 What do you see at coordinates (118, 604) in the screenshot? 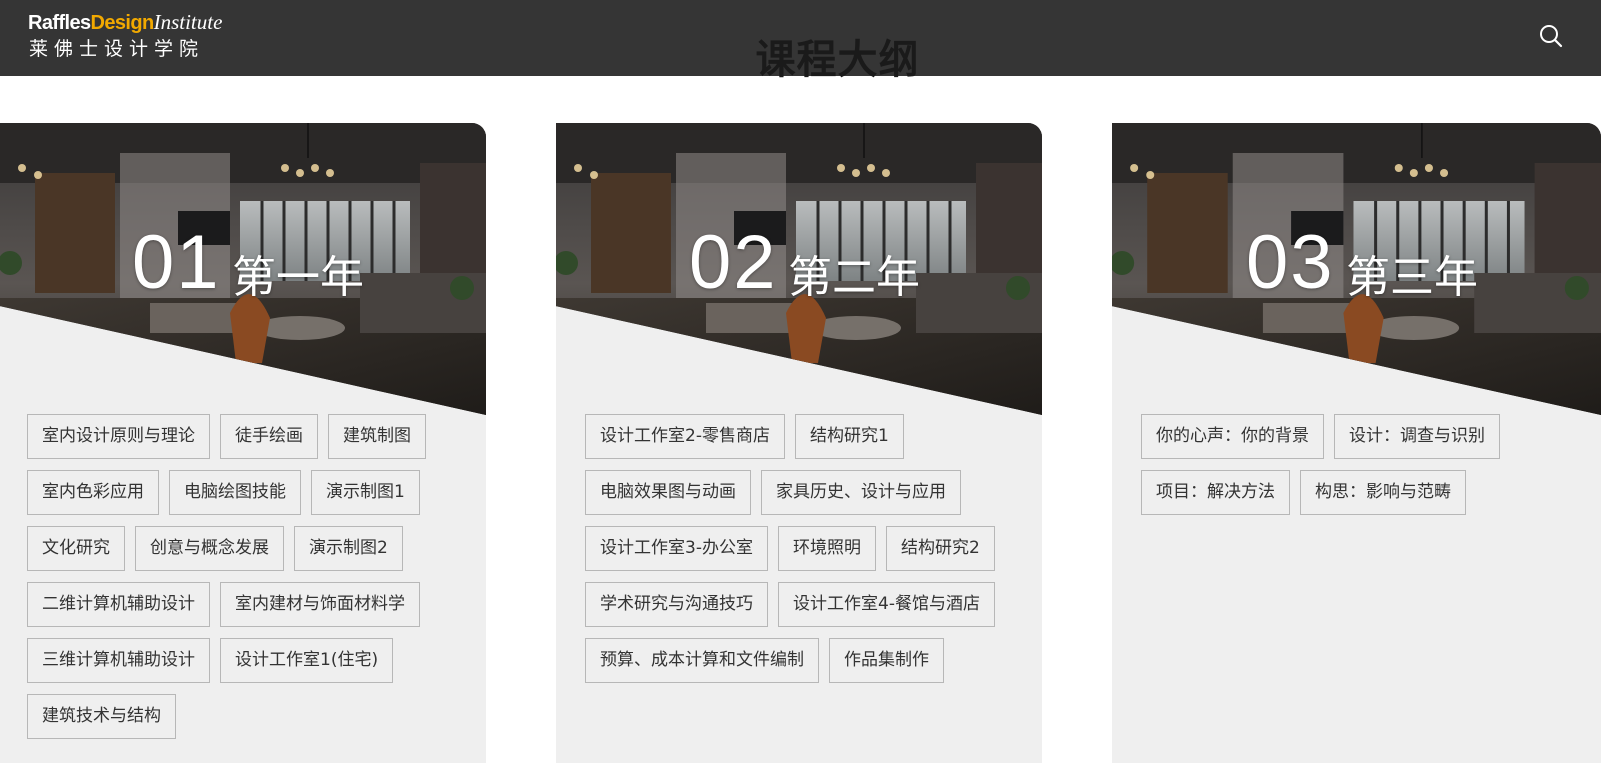
I see `course-tag: 二维计算机辅助设计` at bounding box center [118, 604].